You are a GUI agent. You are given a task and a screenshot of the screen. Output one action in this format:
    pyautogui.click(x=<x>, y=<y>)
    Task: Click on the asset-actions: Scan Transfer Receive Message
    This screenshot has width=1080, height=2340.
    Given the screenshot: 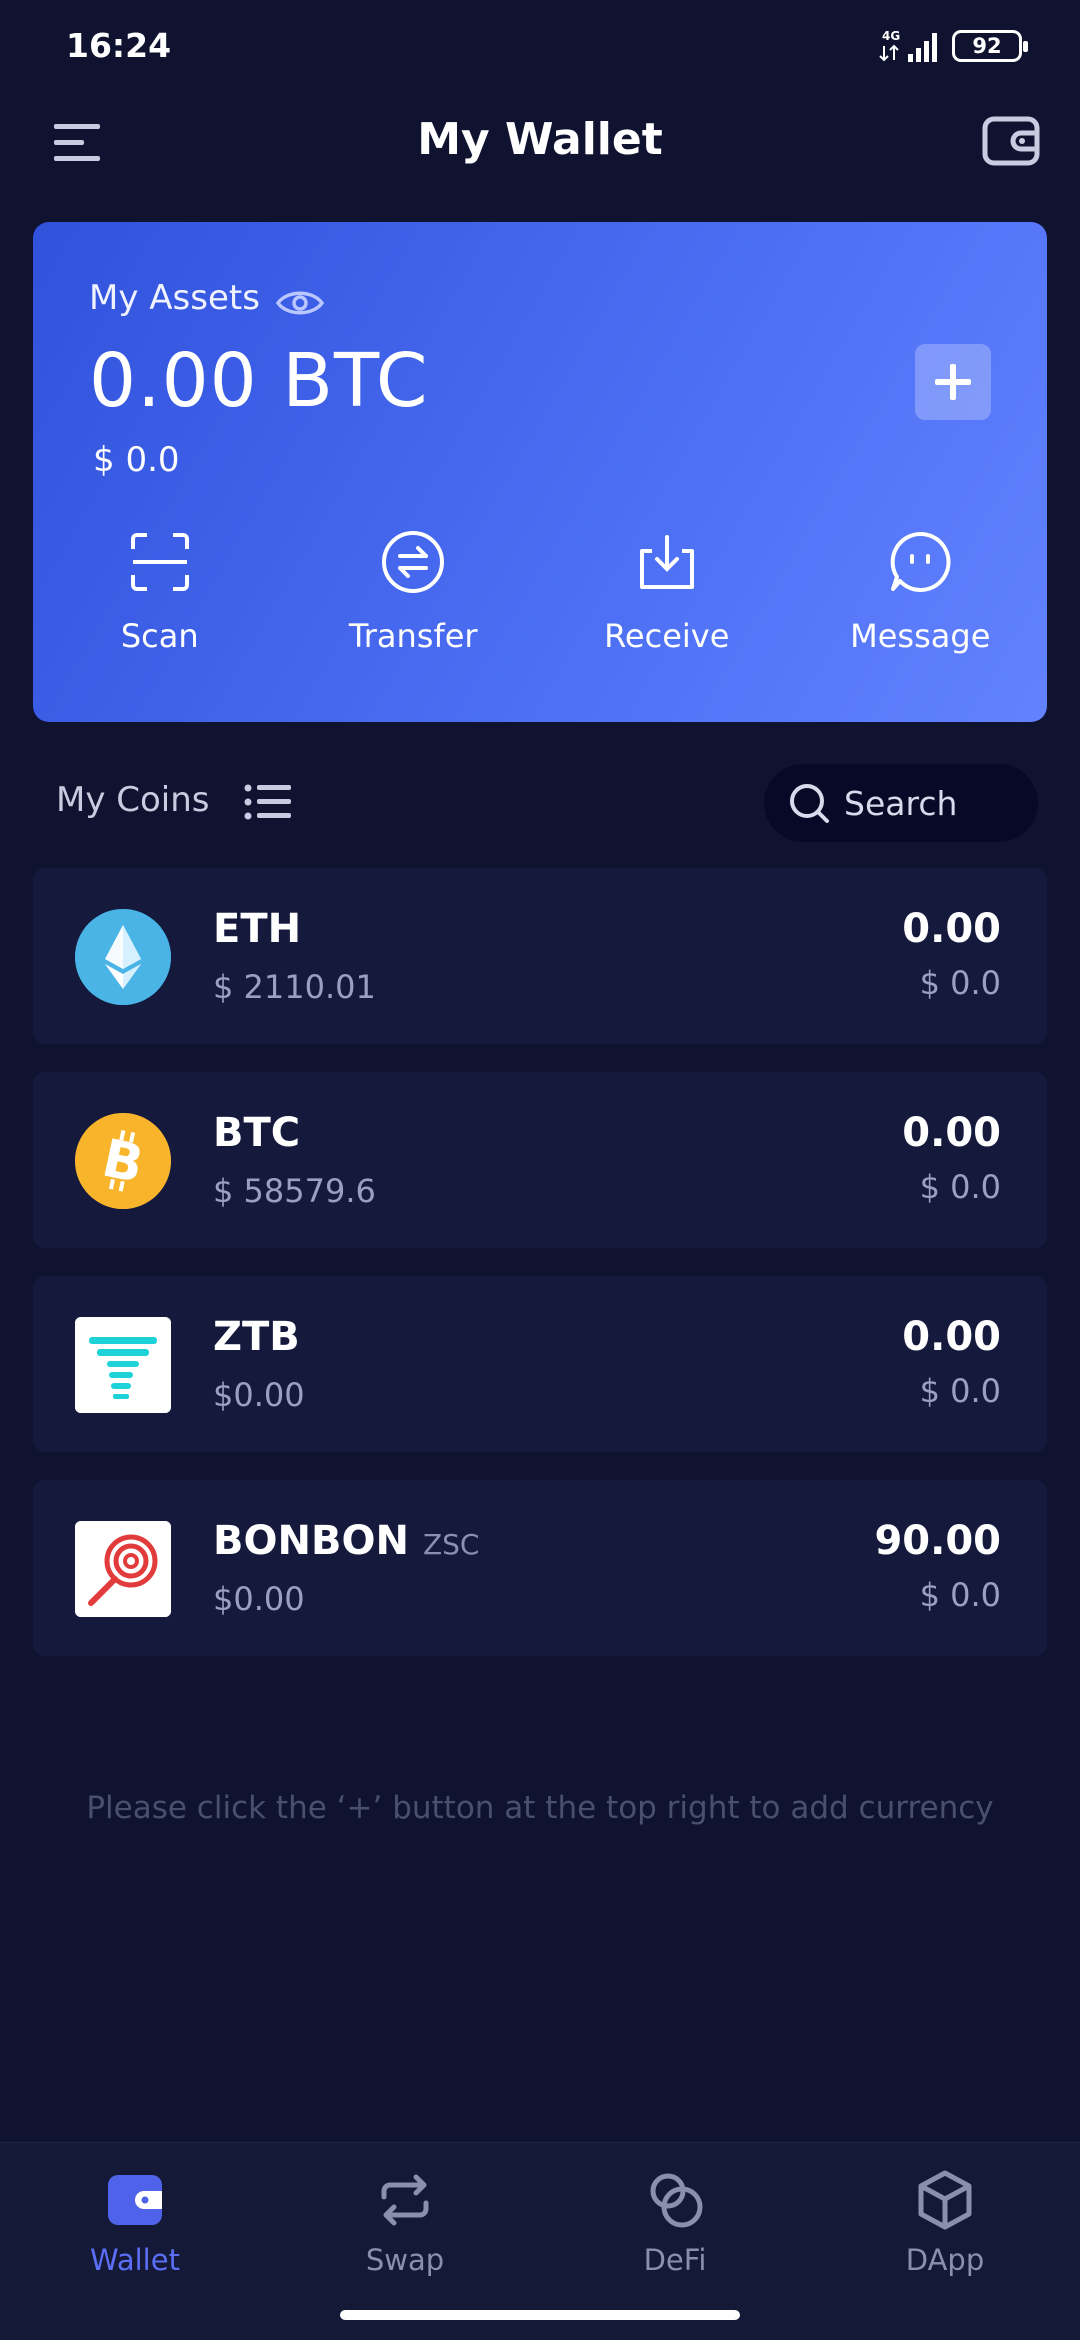 What is the action you would take?
    pyautogui.click(x=540, y=607)
    